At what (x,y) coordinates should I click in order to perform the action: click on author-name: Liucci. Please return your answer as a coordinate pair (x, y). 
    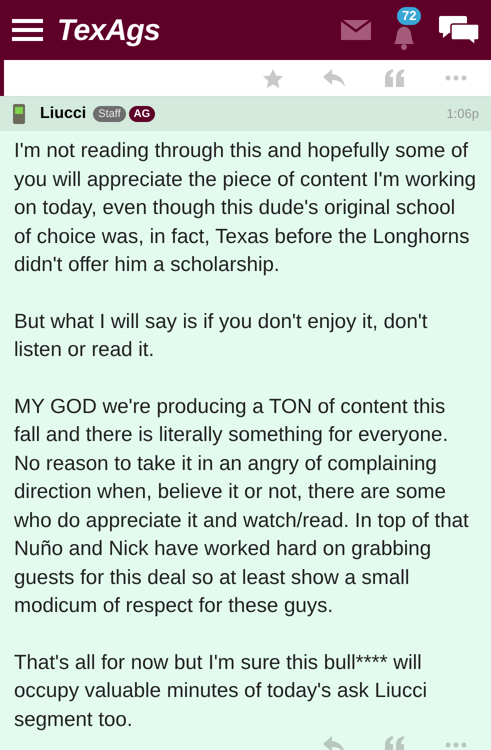
    Looking at the image, I should click on (63, 114).